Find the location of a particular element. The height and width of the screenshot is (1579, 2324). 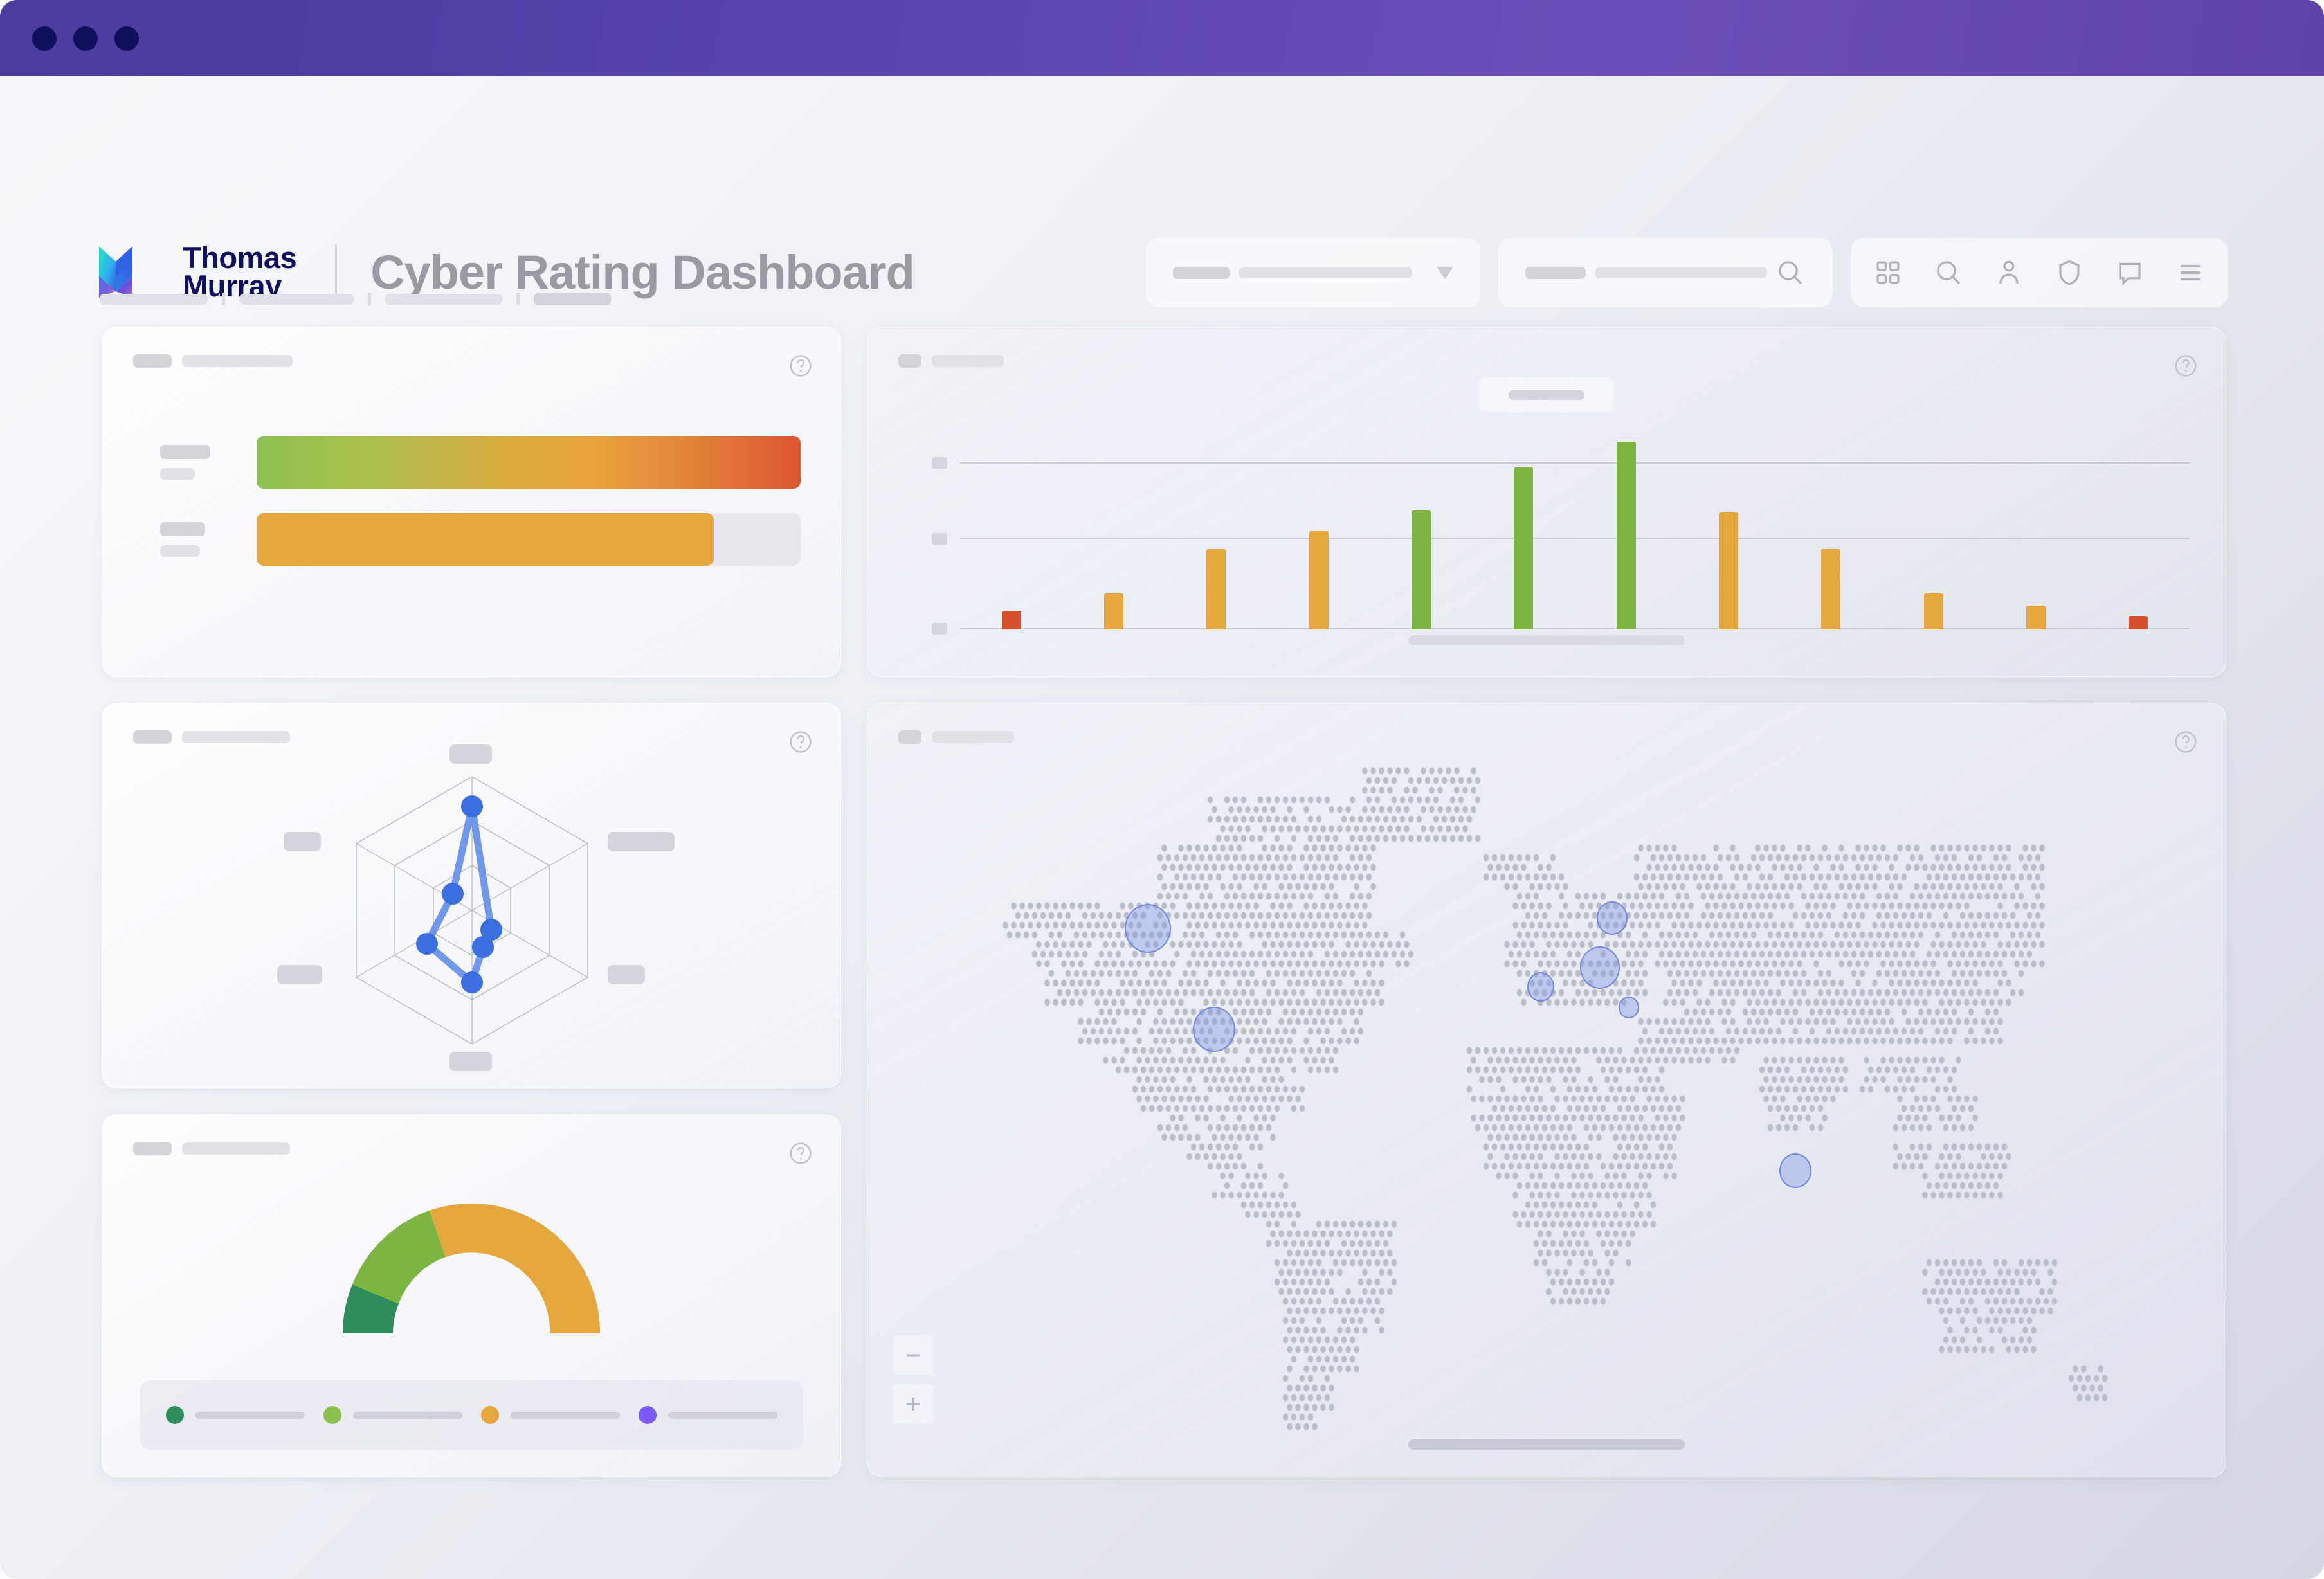

chart-legend-label is located at coordinates (1546, 395).